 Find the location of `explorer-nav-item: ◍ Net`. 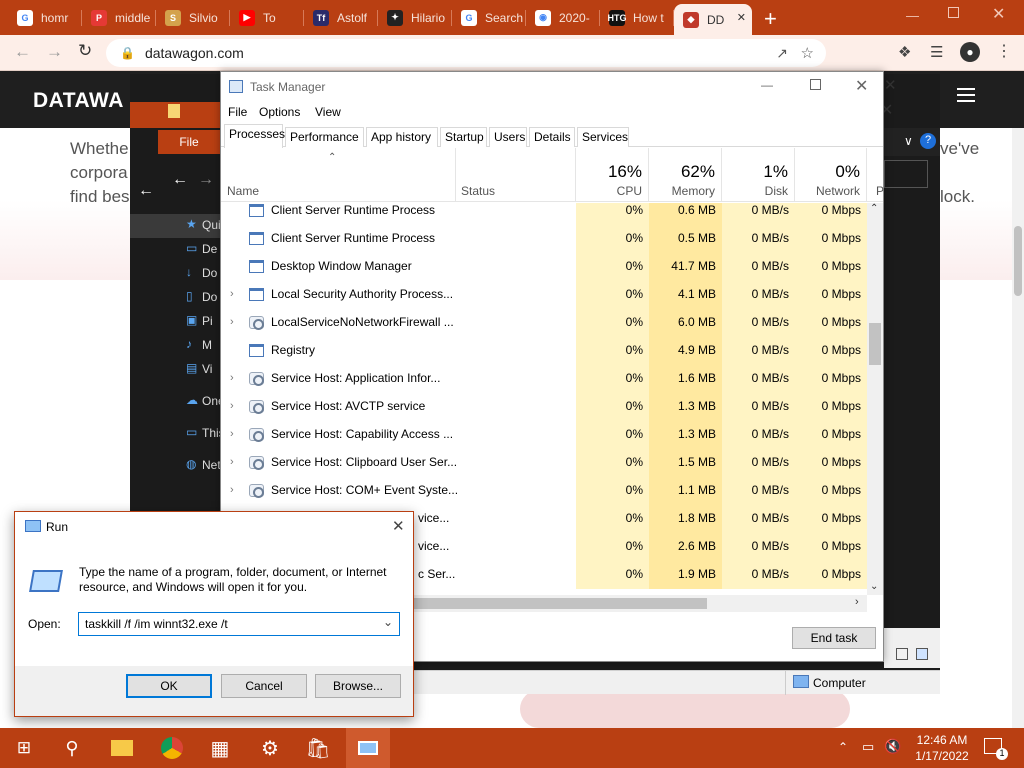

explorer-nav-item: ◍ Net is located at coordinates (175, 465).